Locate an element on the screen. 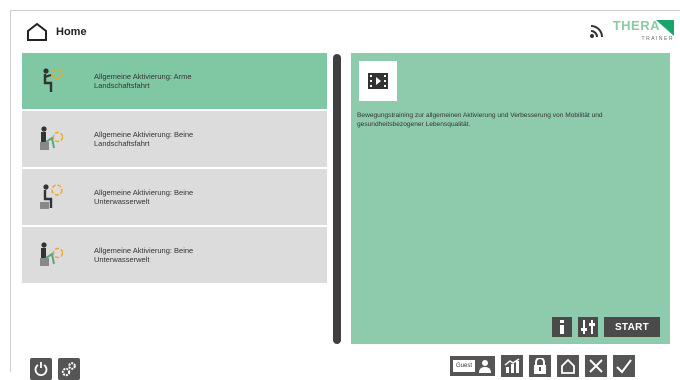  power-button is located at coordinates (41, 369).